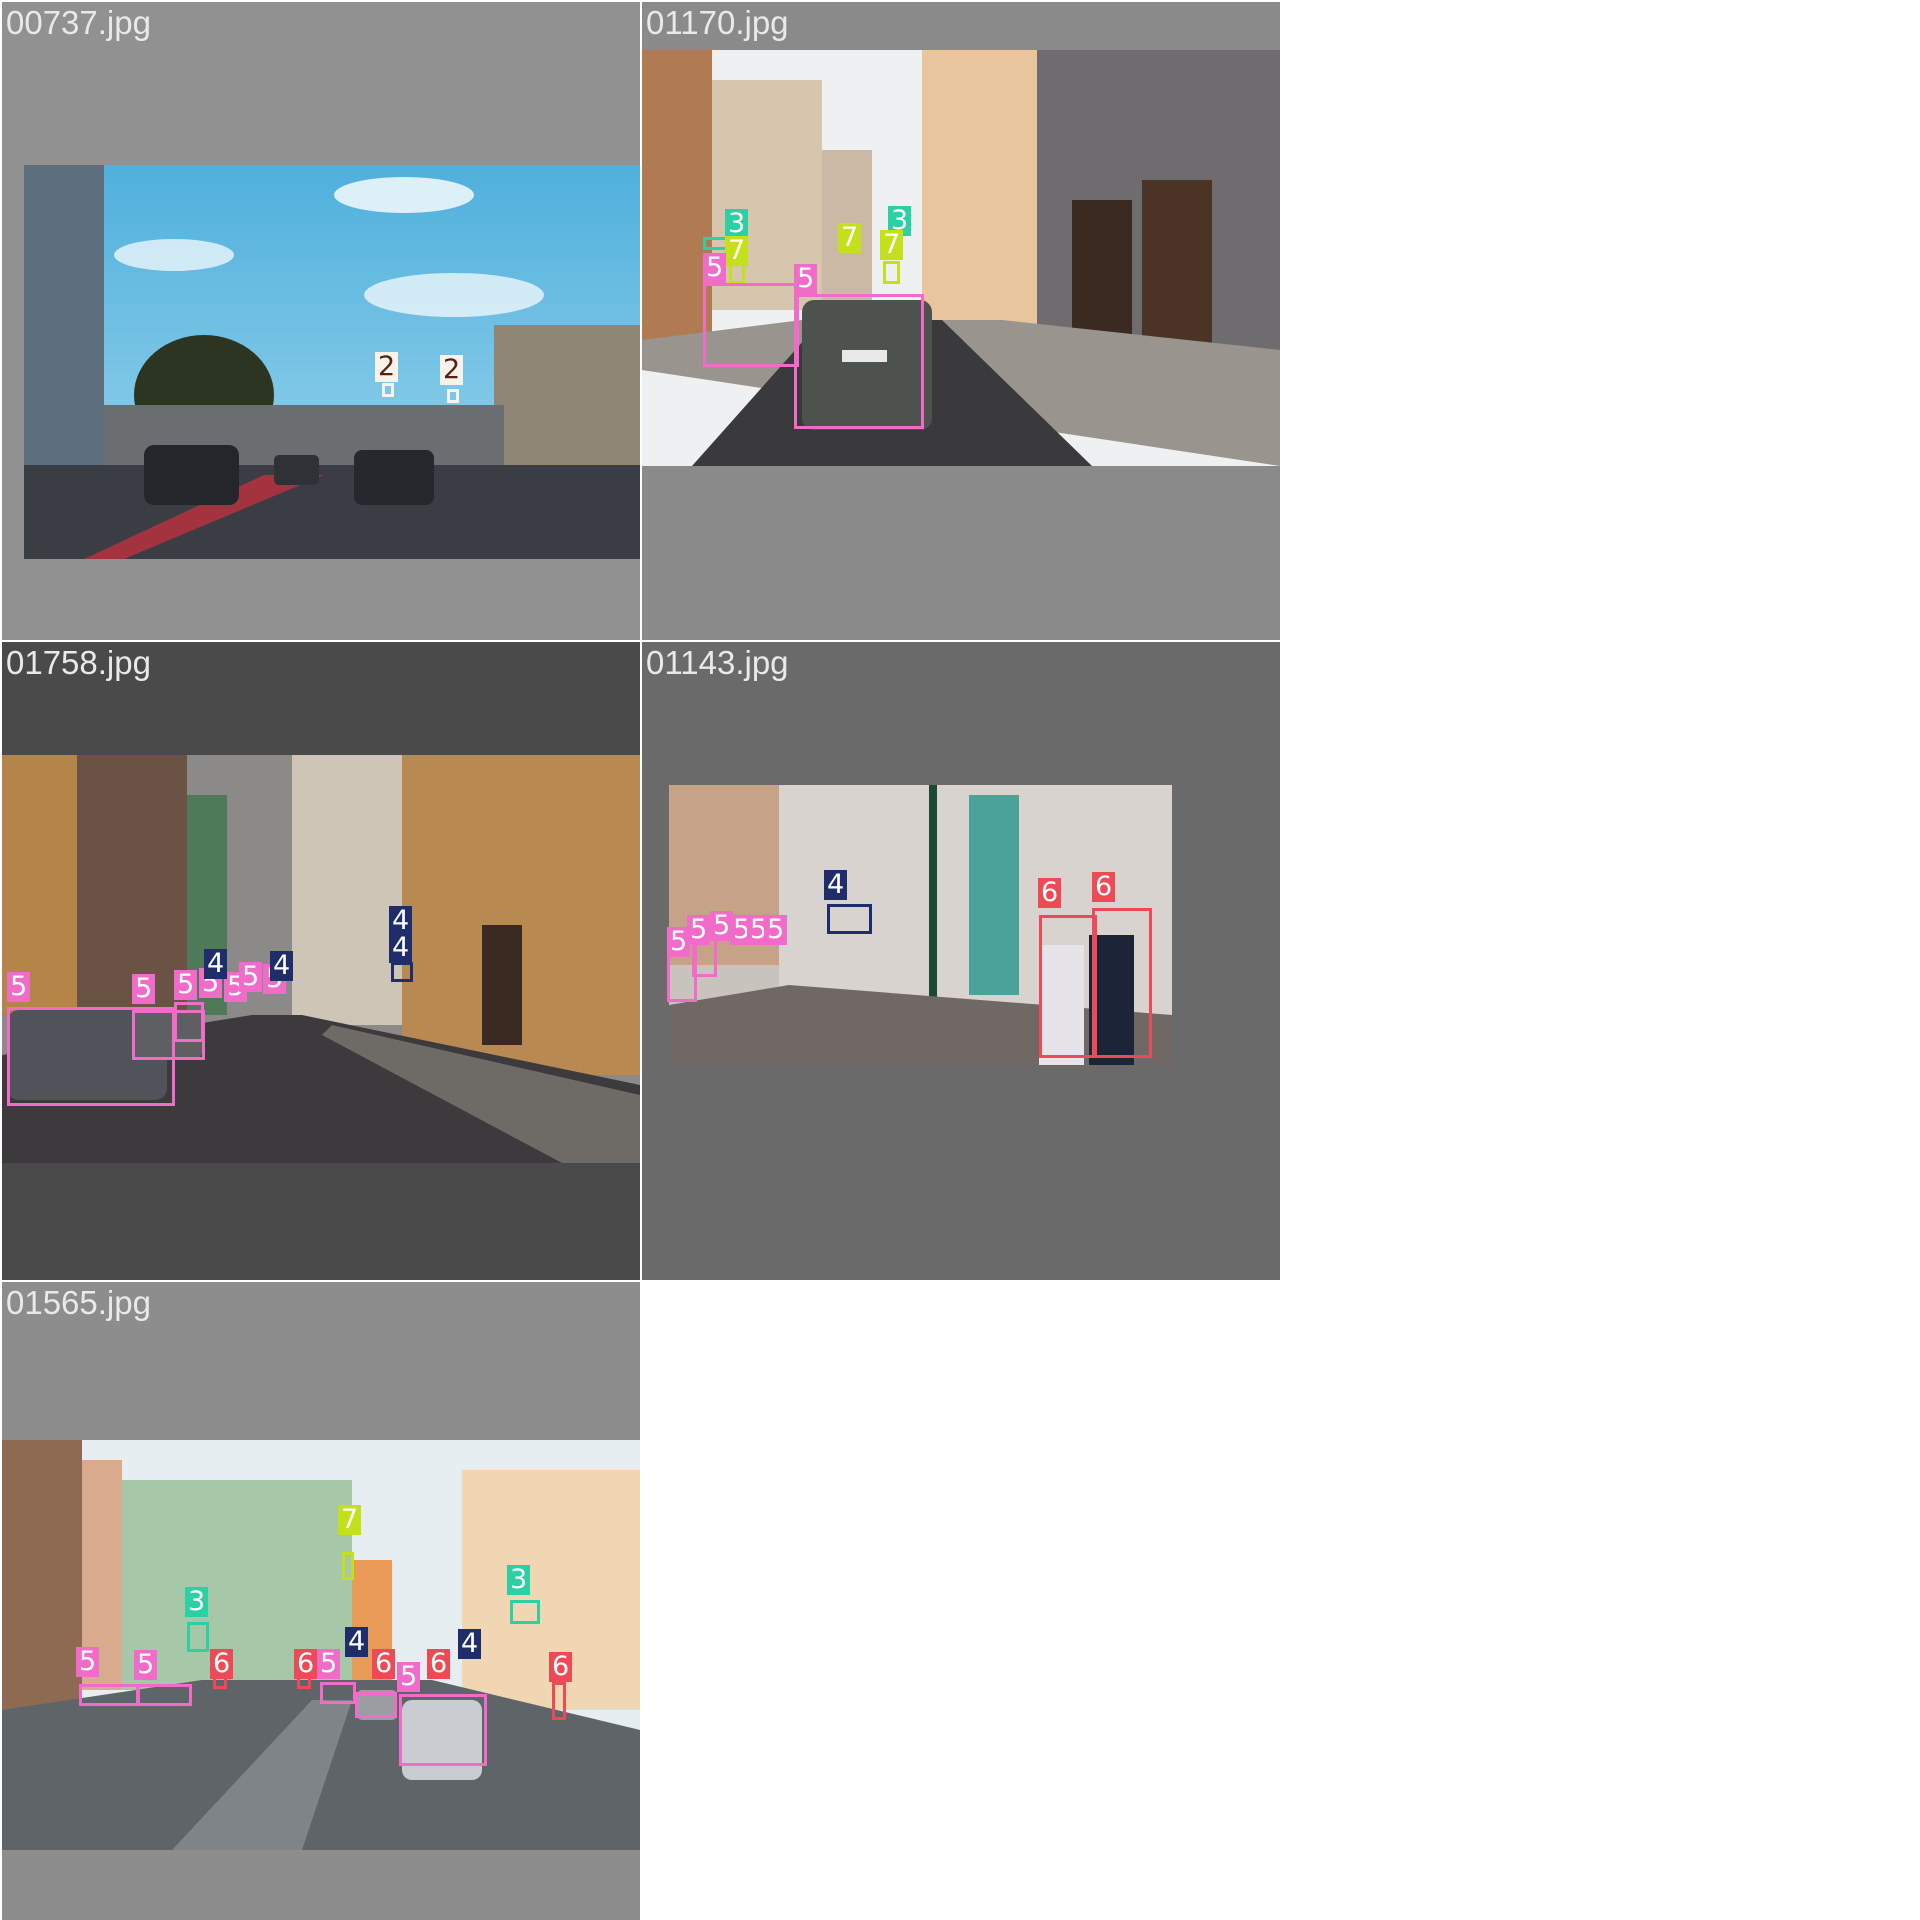  What do you see at coordinates (321, 961) in the screenshot?
I see `mosaic-tile-01758: 01758.jpg 5 5 5 5 5 5 5 4 4 4 4` at bounding box center [321, 961].